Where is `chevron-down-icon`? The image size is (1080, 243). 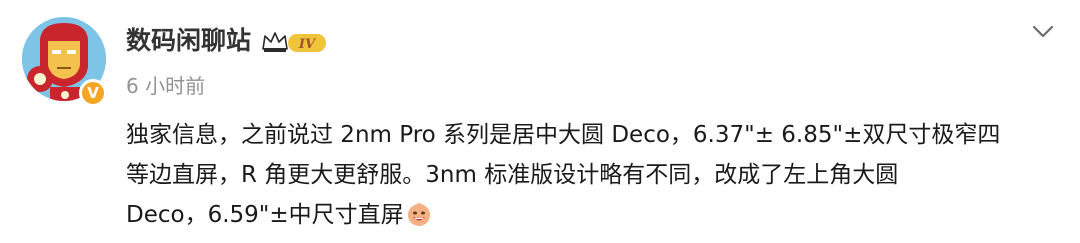 chevron-down-icon is located at coordinates (1043, 31).